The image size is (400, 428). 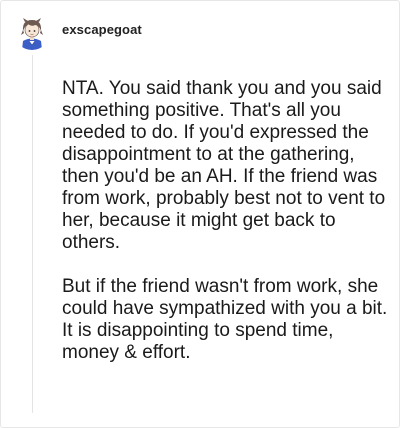 I want to click on cartoon-avatar-icon, so click(x=32, y=32).